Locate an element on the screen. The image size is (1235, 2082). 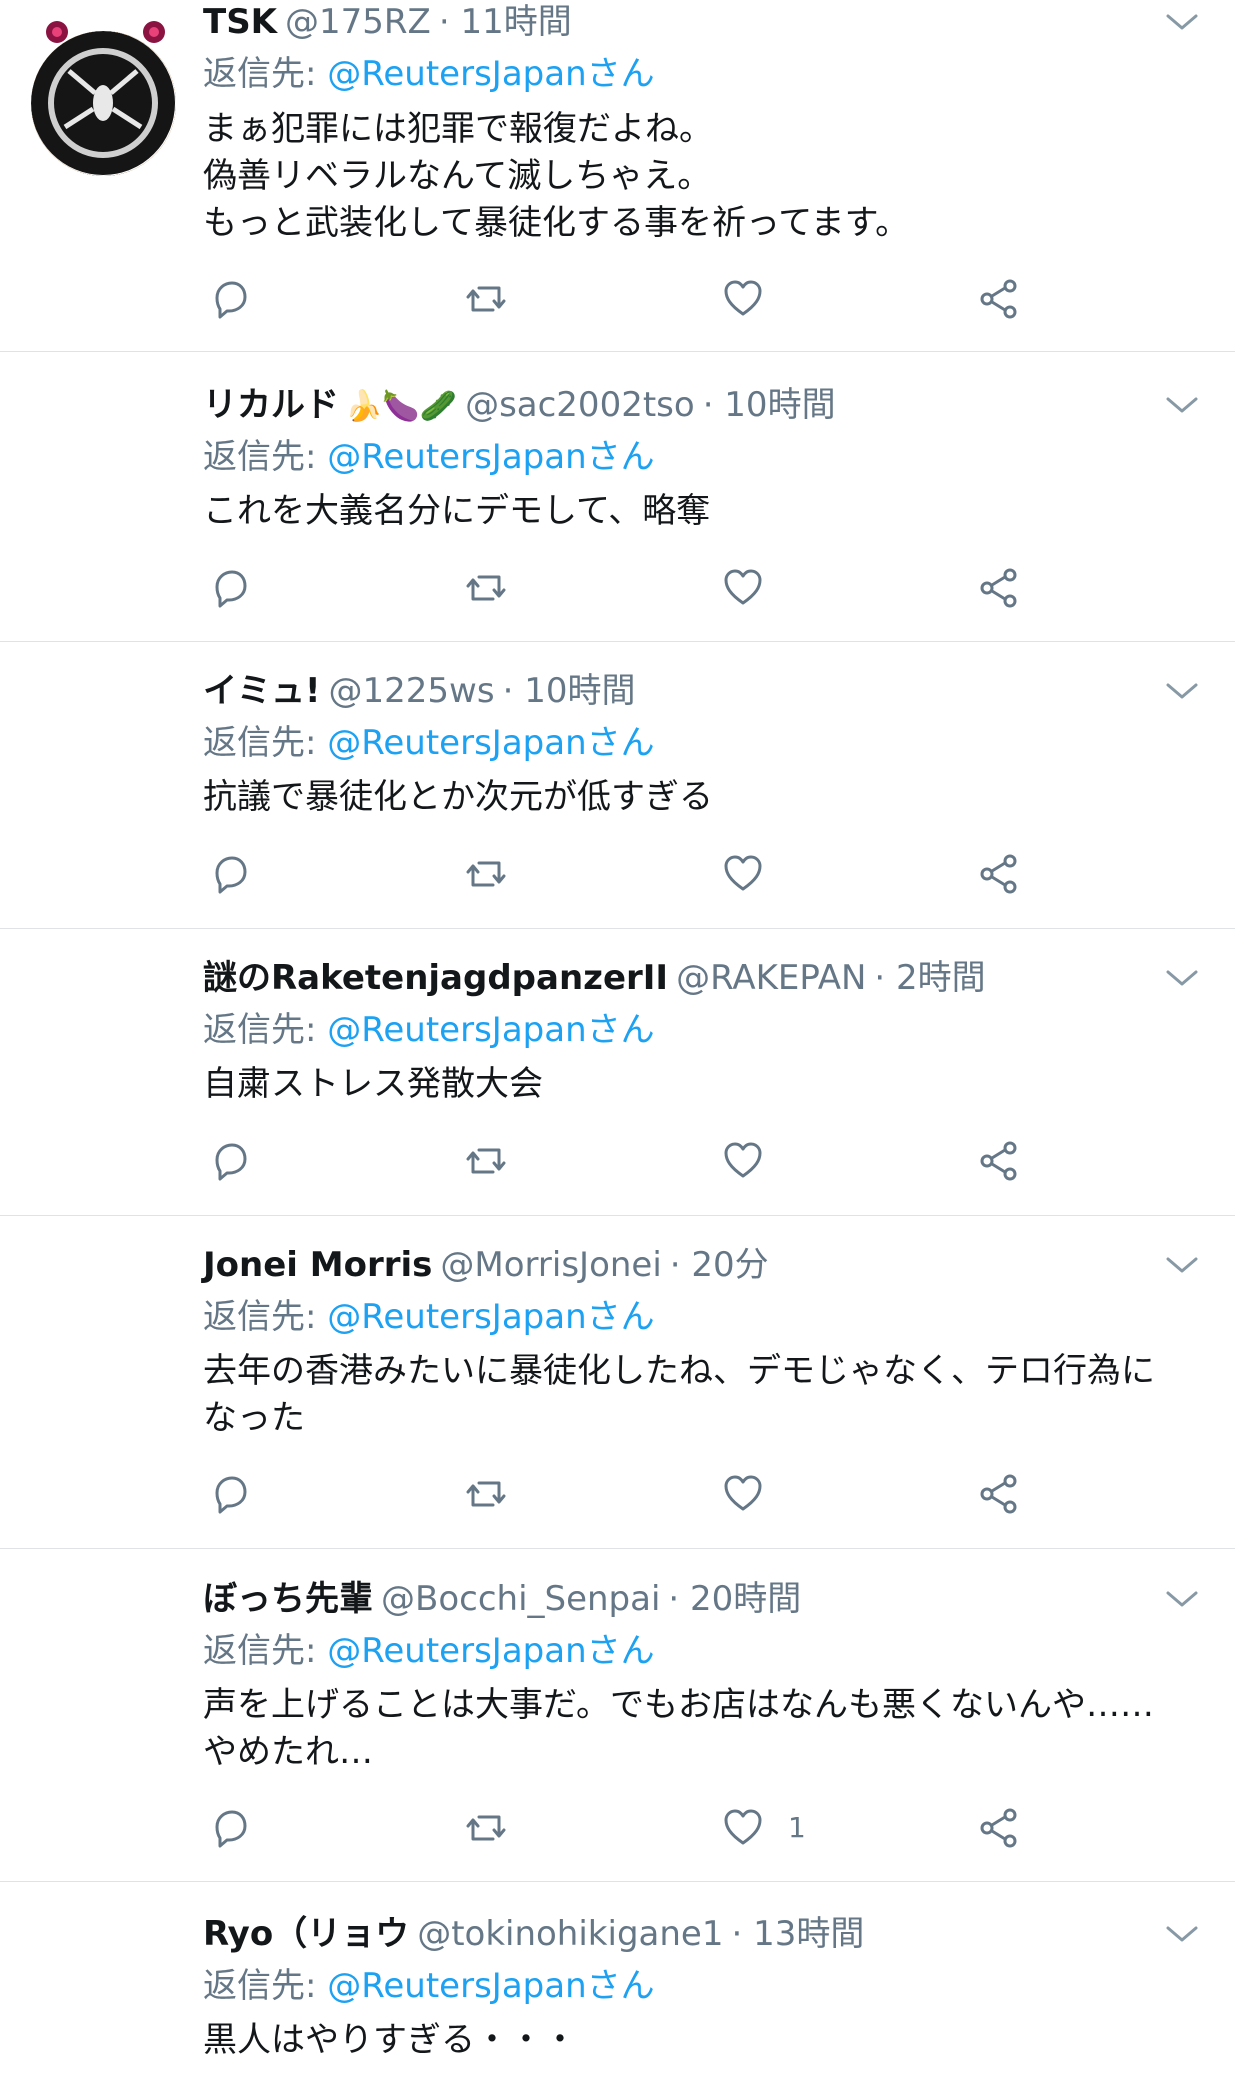
handle: @1225ws is located at coordinates (412, 691).